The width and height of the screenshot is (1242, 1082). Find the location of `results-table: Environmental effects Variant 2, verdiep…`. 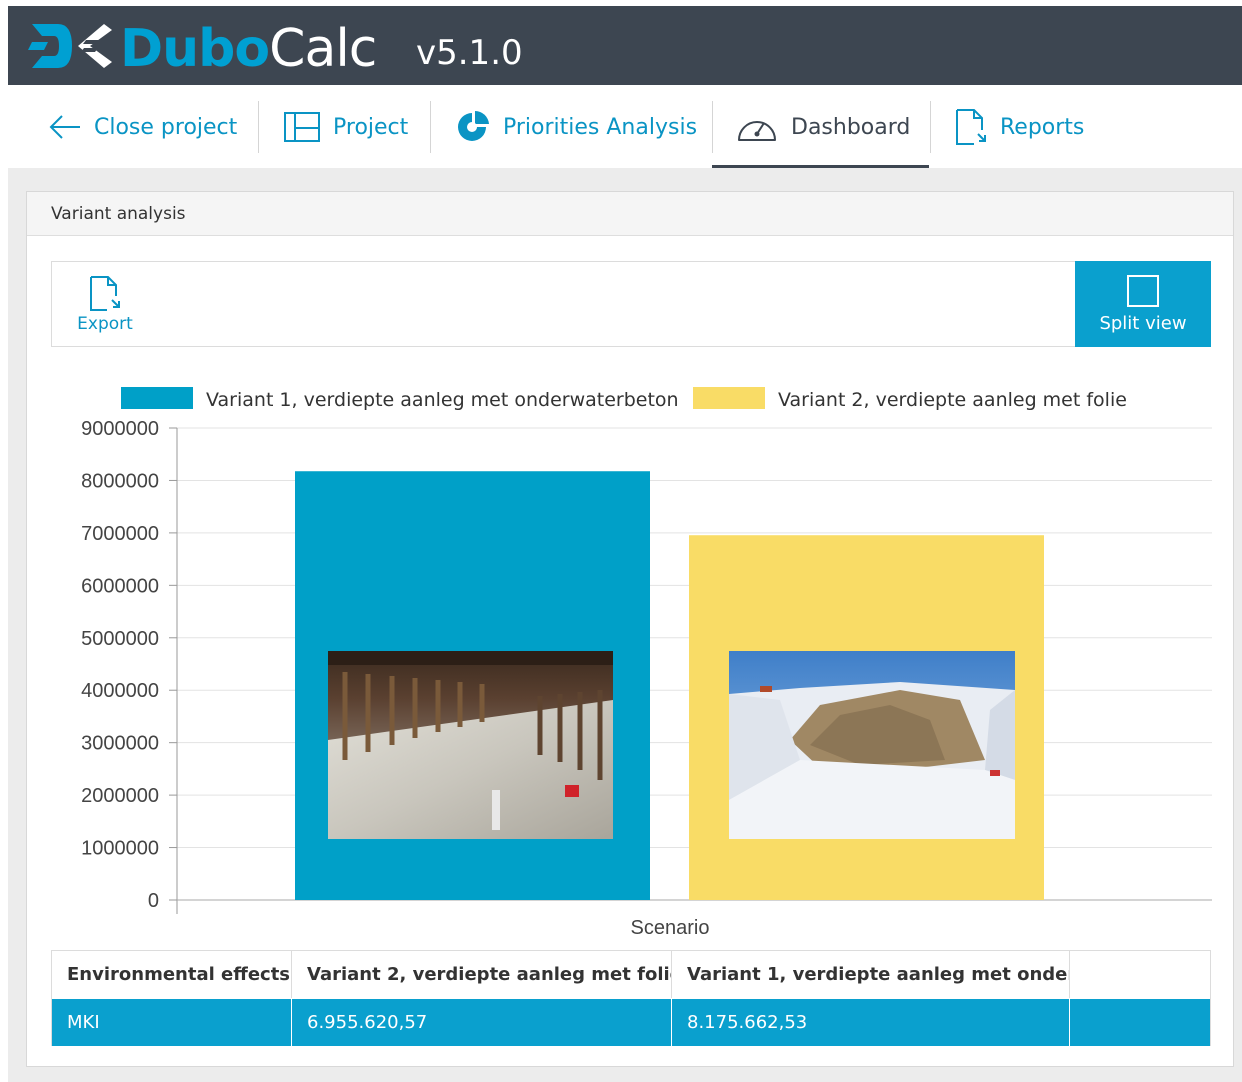

results-table: Environmental effects Variant 2, verdiep… is located at coordinates (631, 998).